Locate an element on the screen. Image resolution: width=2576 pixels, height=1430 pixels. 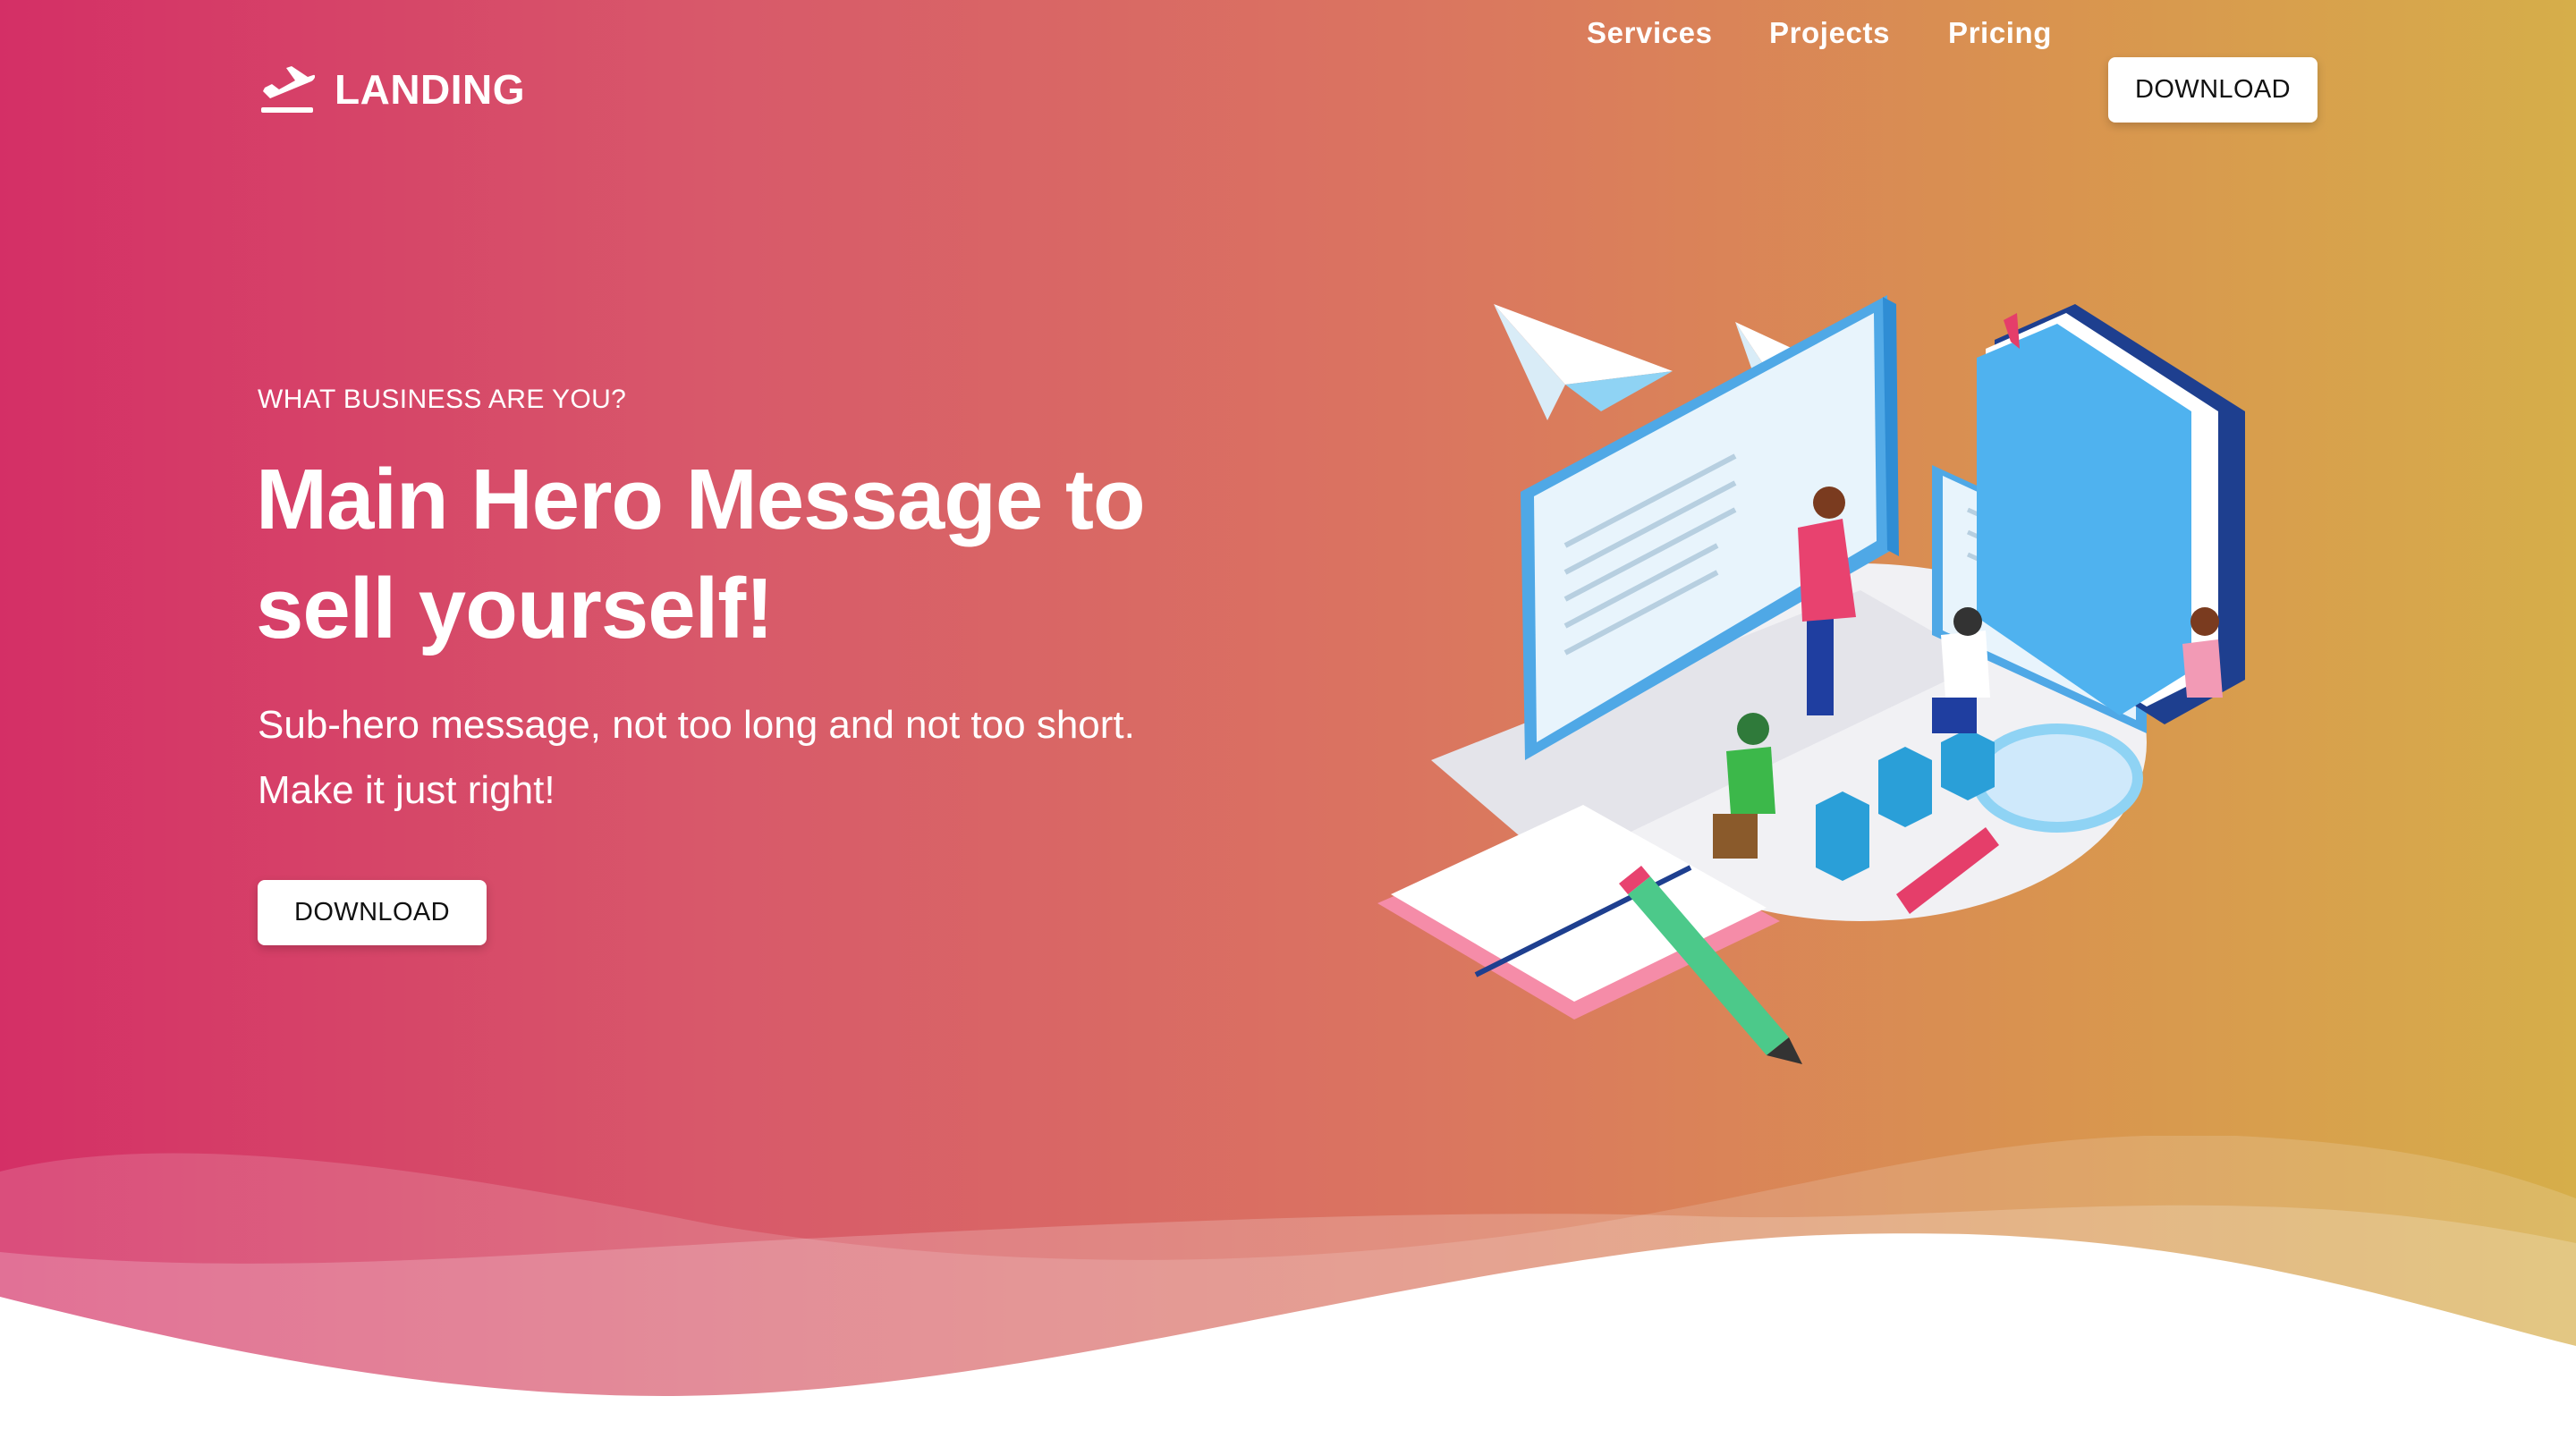
hero-download-button: DOWNLOAD is located at coordinates (372, 912).